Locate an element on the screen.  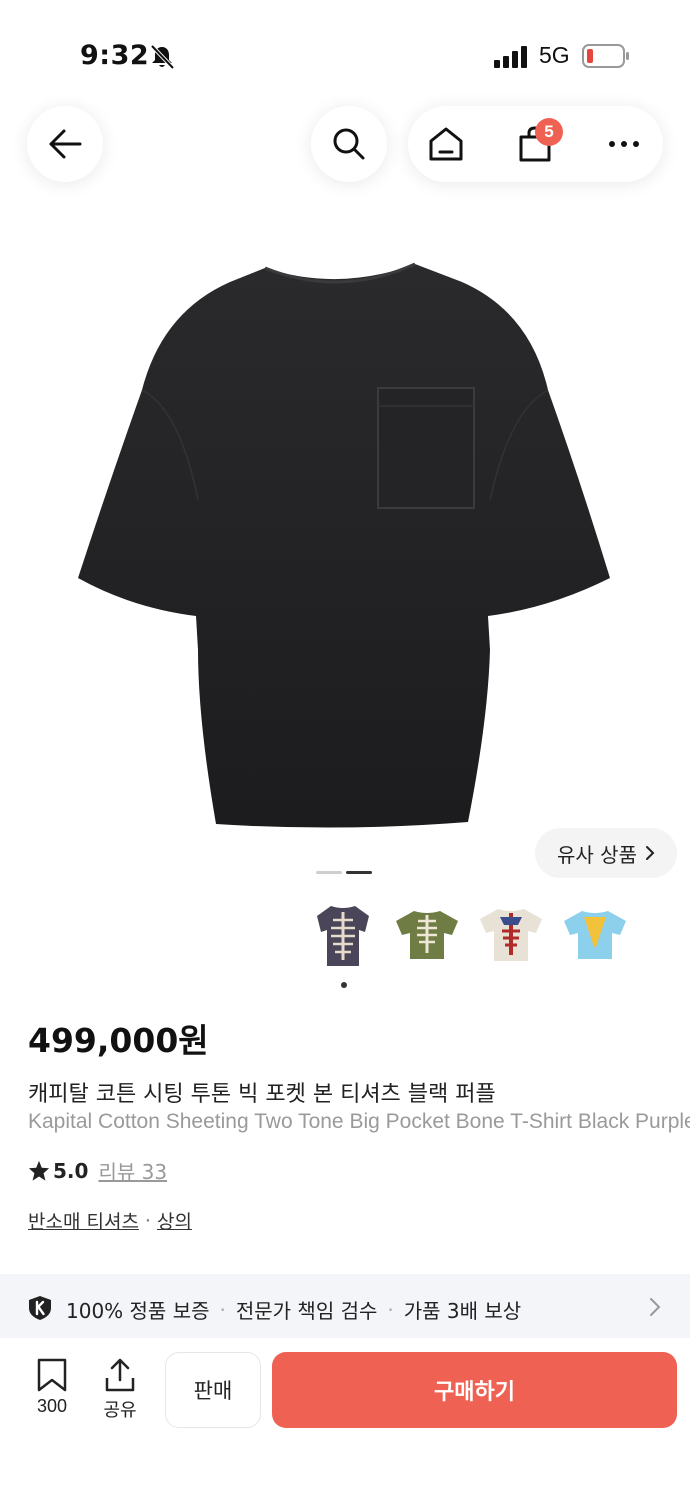
category-main-link: 상의 is located at coordinates (174, 1220).